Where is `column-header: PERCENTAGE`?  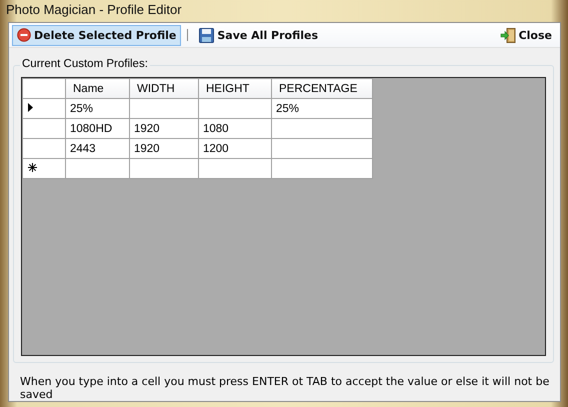
column-header: PERCENTAGE is located at coordinates (322, 88).